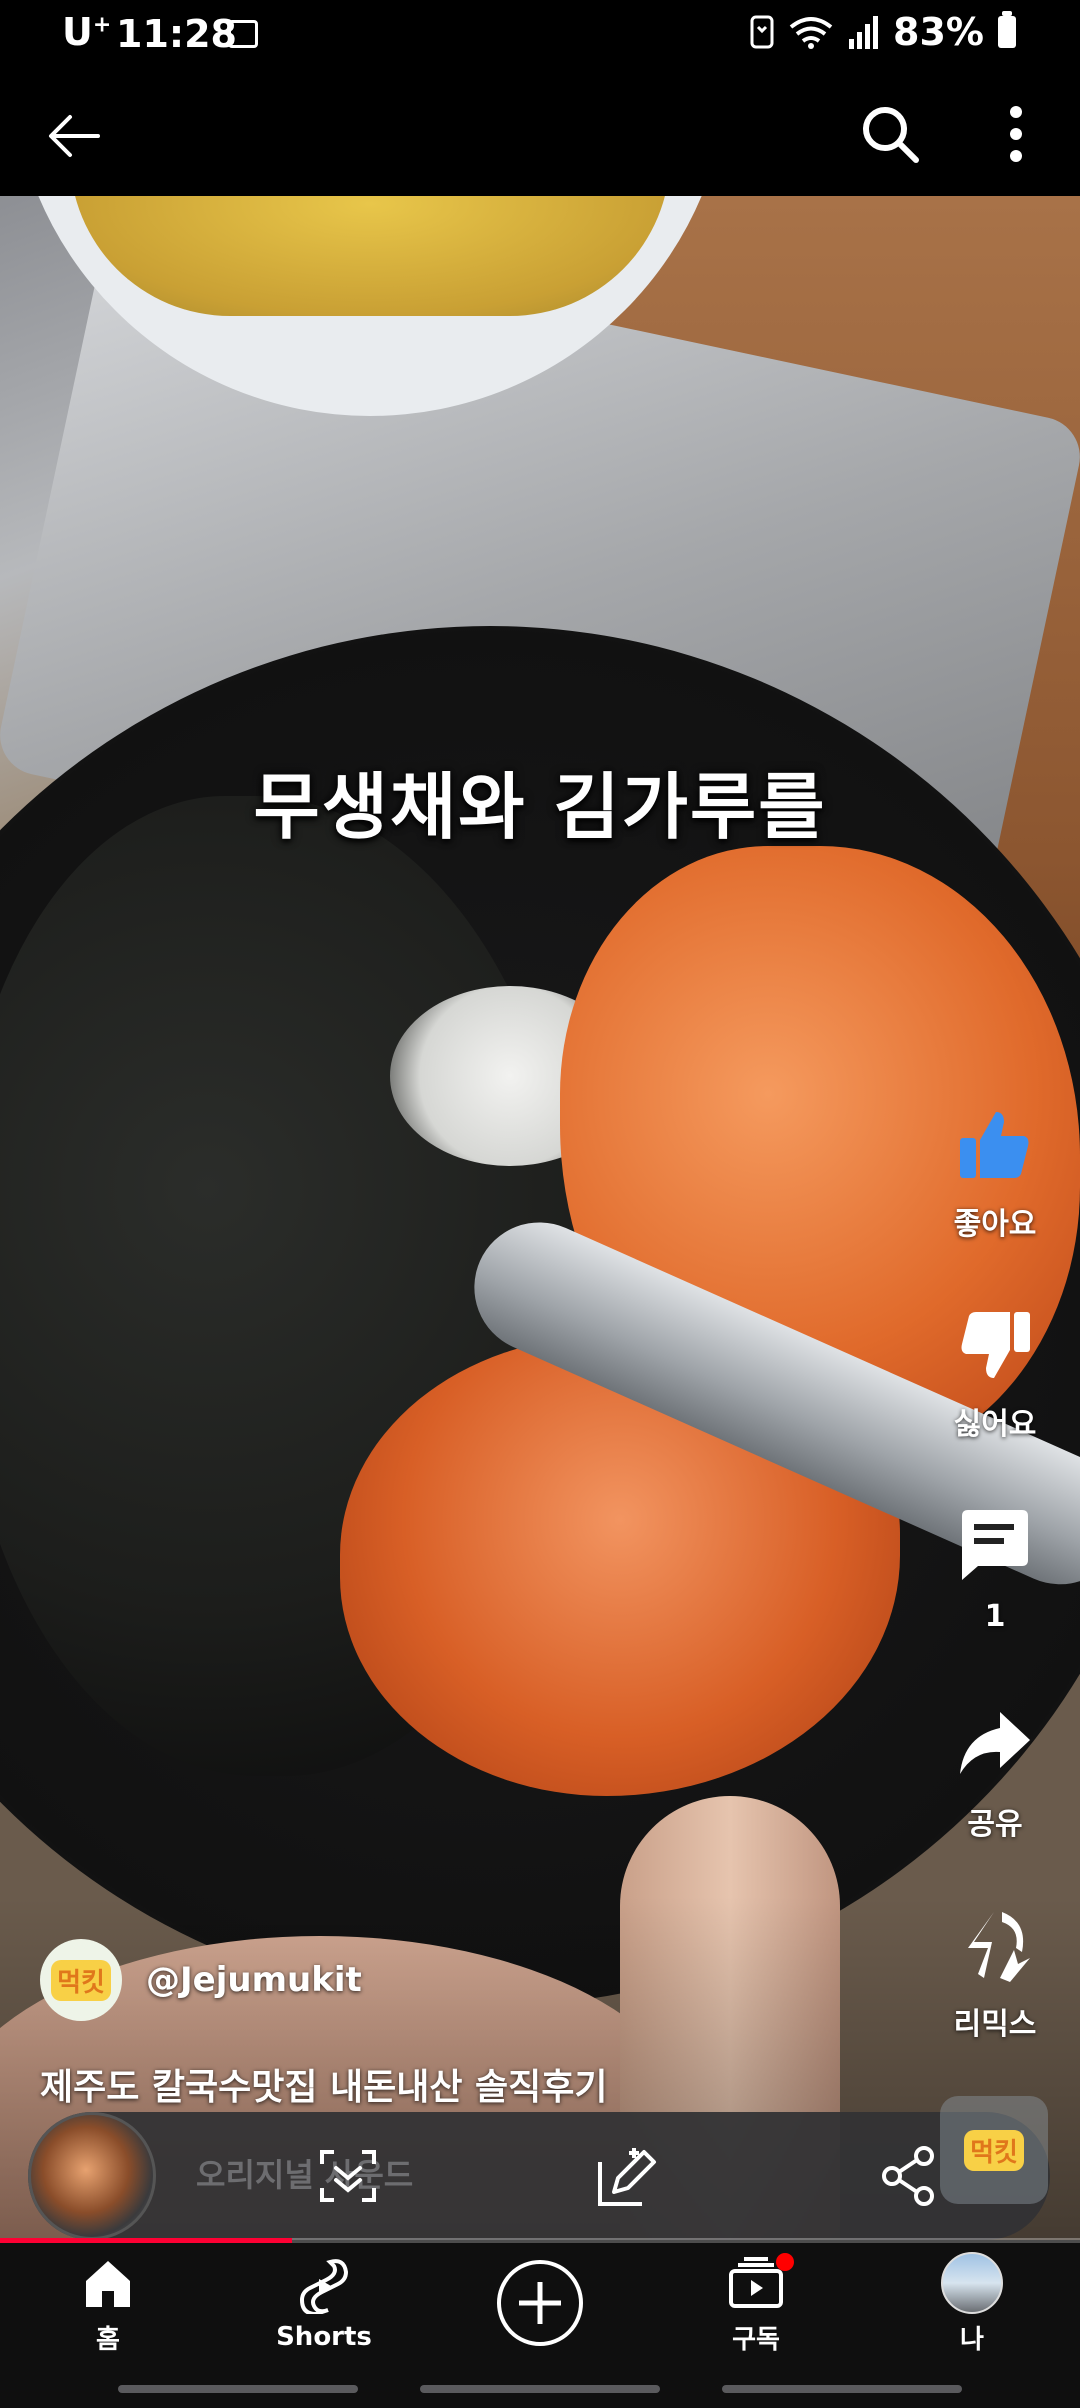 The height and width of the screenshot is (2408, 1080). Describe the element at coordinates (762, 32) in the screenshot. I see `vibrate-icon` at that location.